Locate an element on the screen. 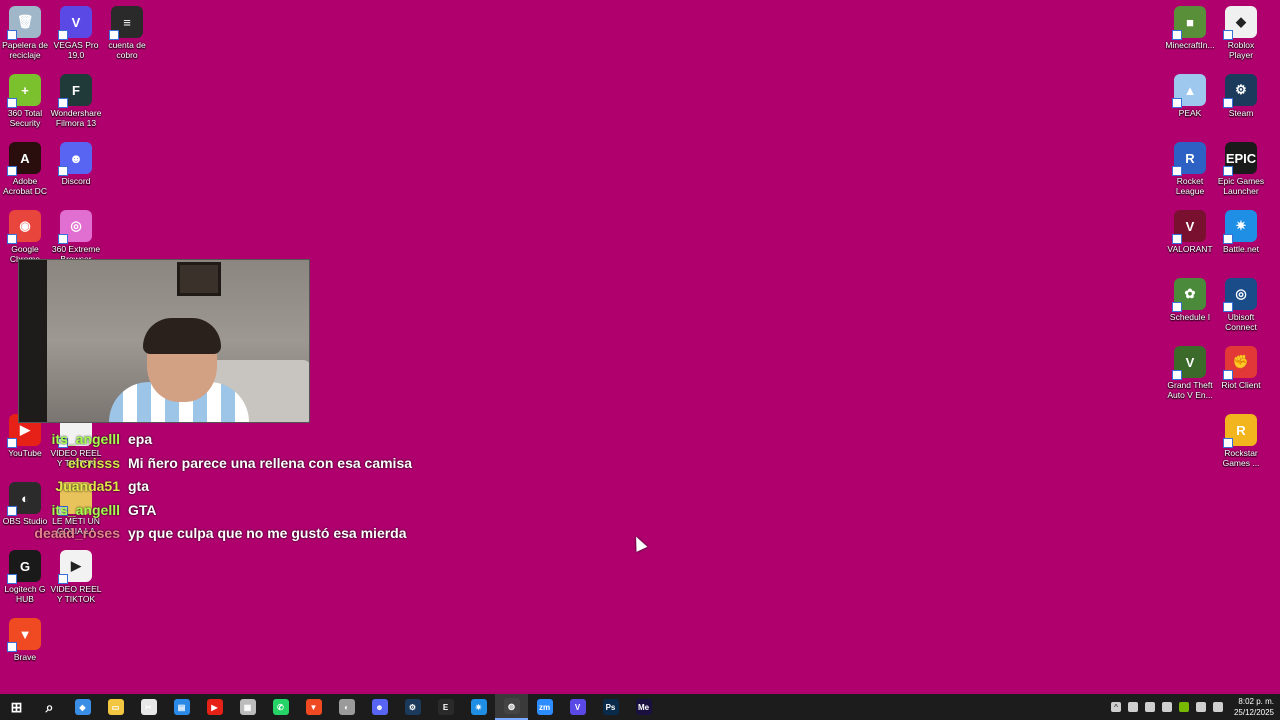 Image resolution: width=1280 pixels, height=720 pixels. store-icon: ▤ is located at coordinates (181, 707).